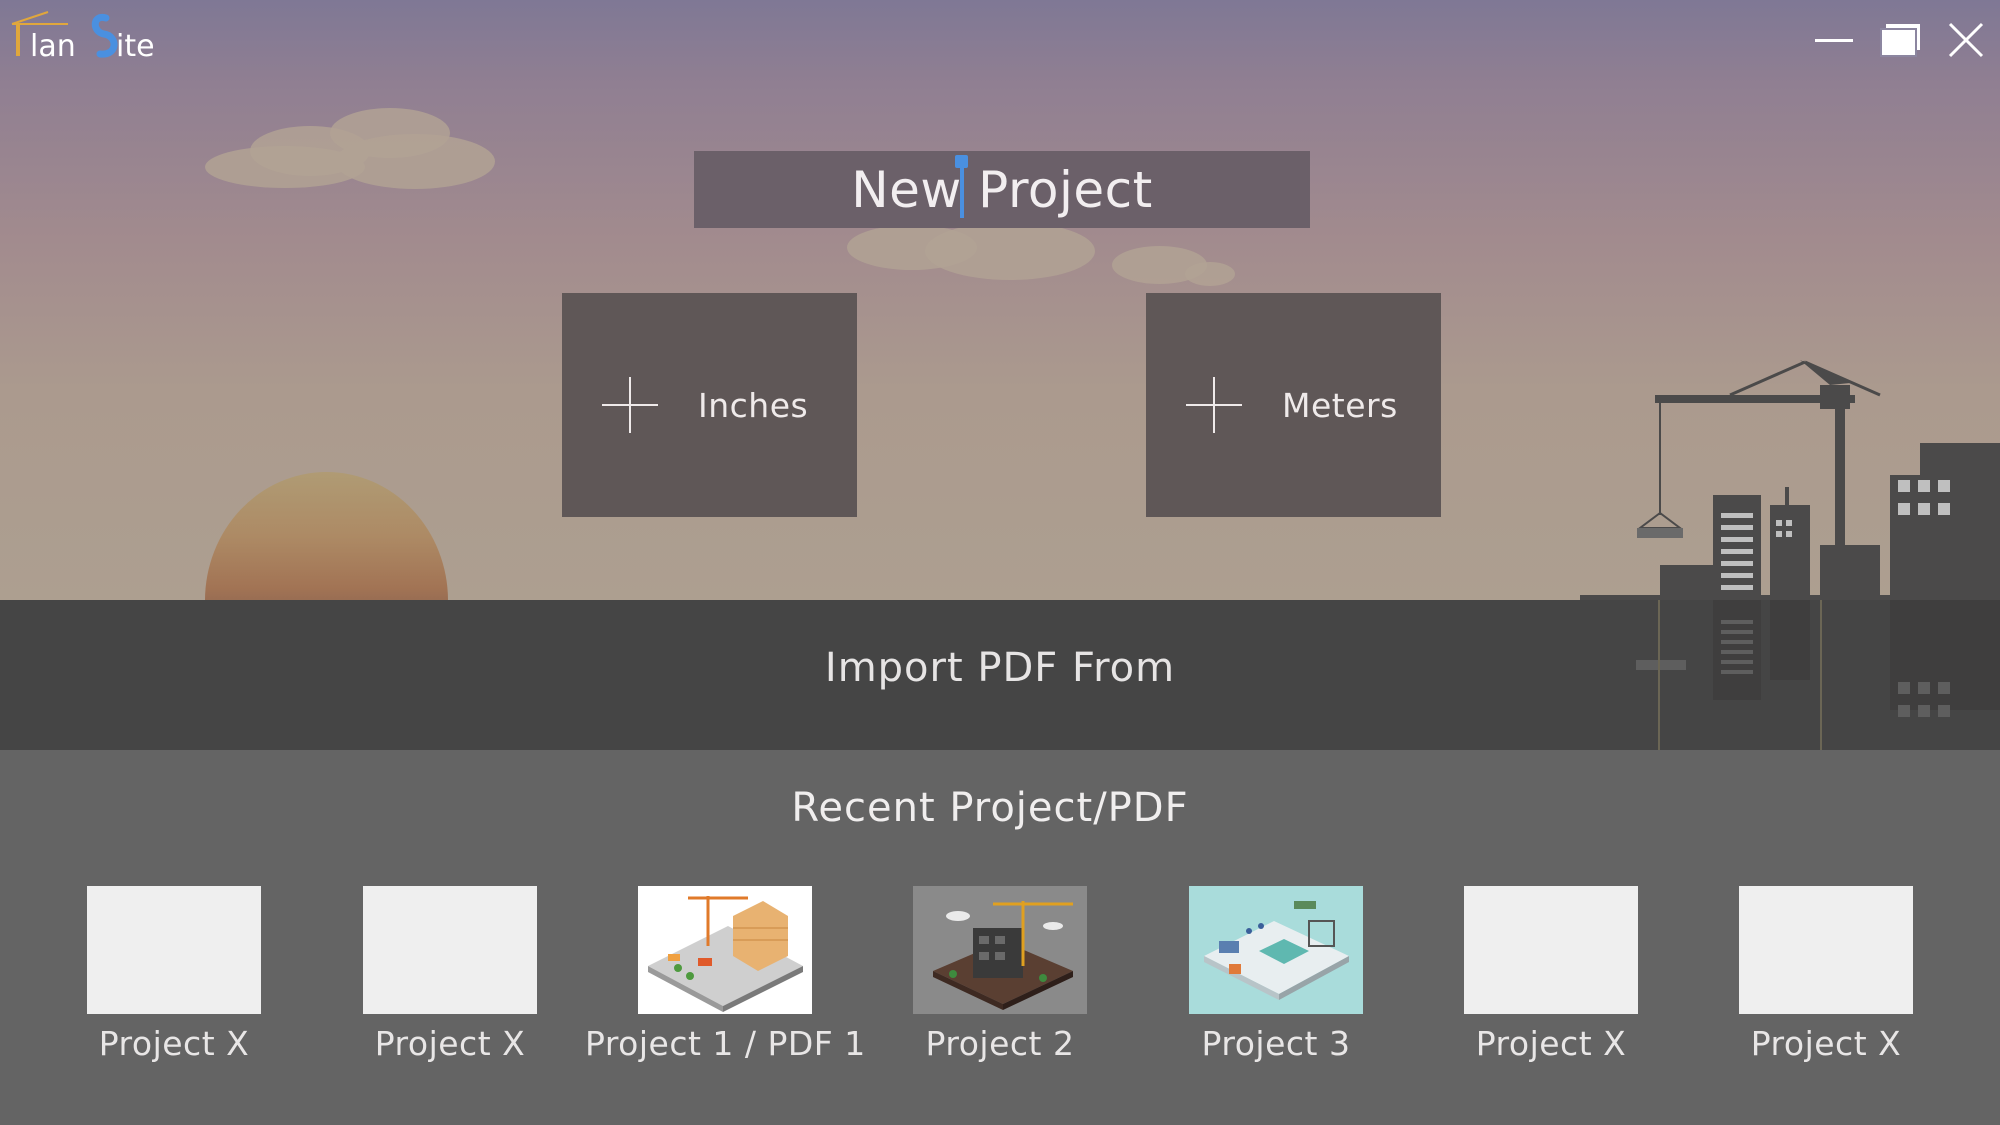 This screenshot has width=2000, height=1125. What do you see at coordinates (1276, 950) in the screenshot?
I see `warehouse-thumbnail` at bounding box center [1276, 950].